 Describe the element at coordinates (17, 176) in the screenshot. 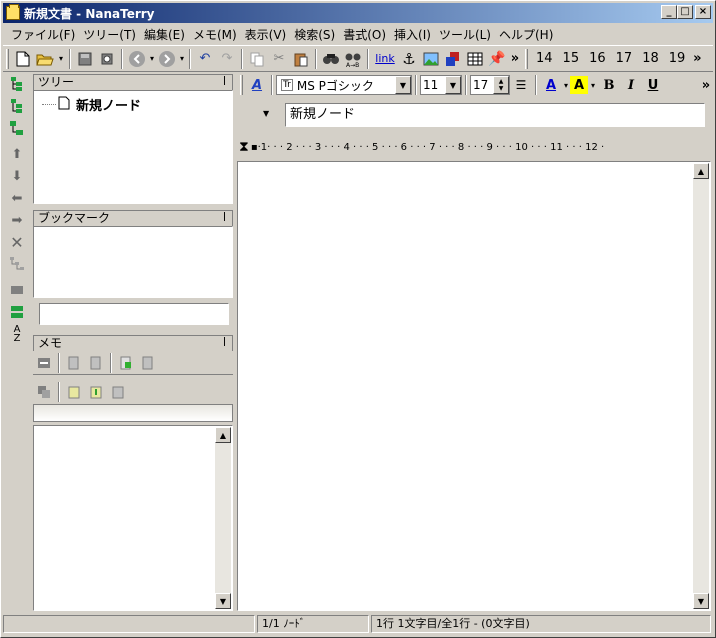

I see `move-down-icon: ⬇` at that location.